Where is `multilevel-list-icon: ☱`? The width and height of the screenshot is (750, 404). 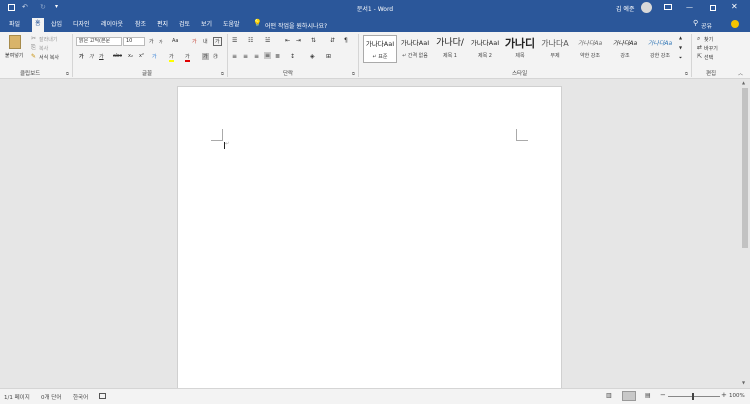
multilevel-list-icon: ☱ is located at coordinates (267, 40).